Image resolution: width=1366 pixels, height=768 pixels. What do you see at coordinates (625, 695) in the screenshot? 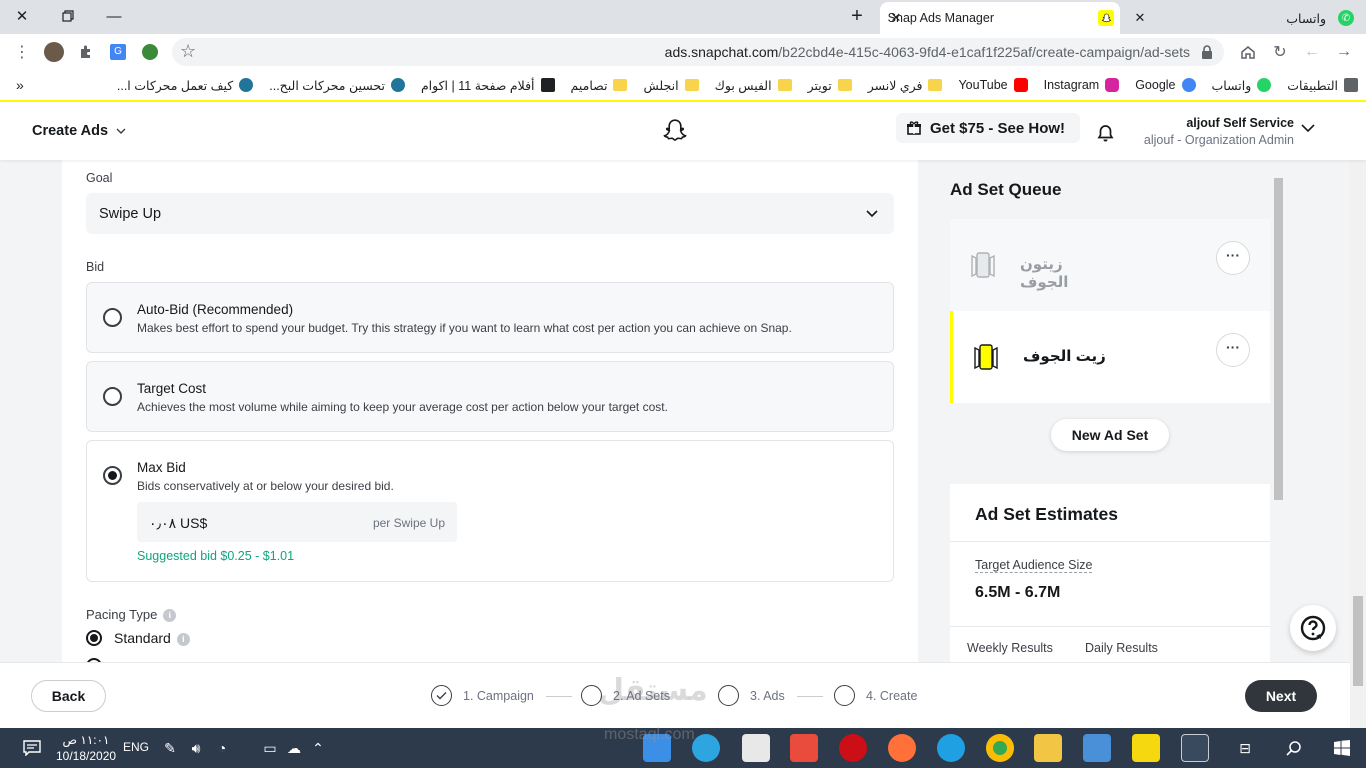
I see `step-ad-sets: 2. Ad Sets` at bounding box center [625, 695].